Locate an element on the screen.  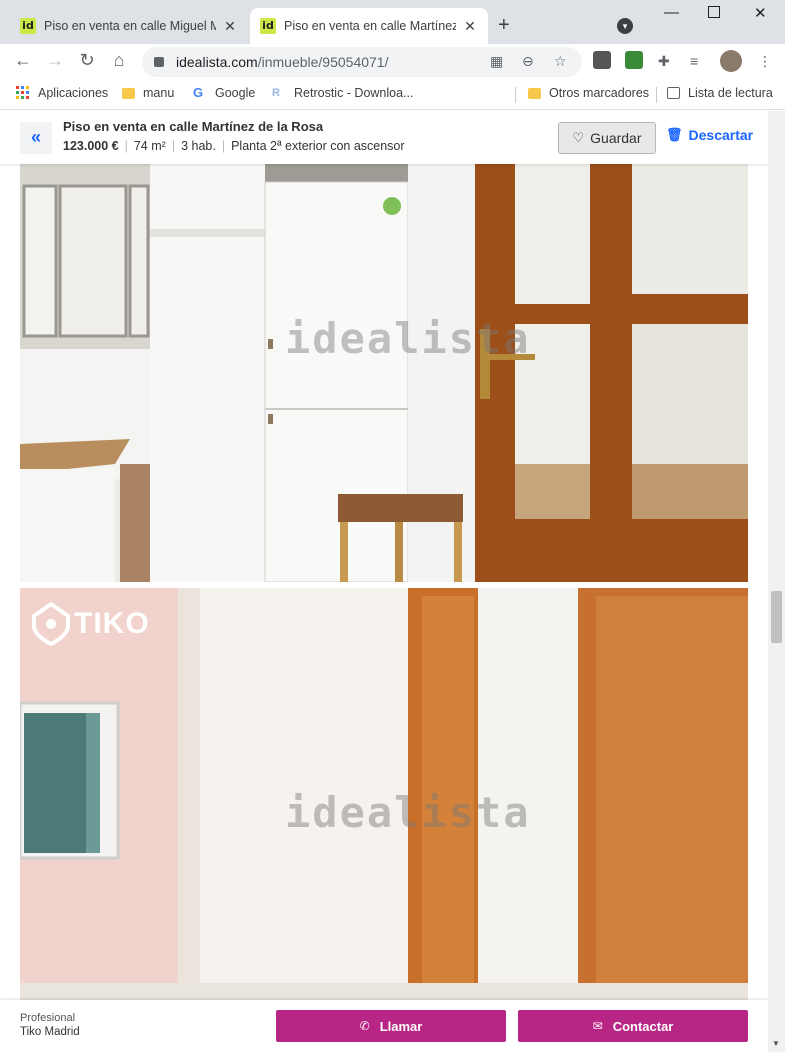
bookmark-label: manu is located at coordinates (159, 93).